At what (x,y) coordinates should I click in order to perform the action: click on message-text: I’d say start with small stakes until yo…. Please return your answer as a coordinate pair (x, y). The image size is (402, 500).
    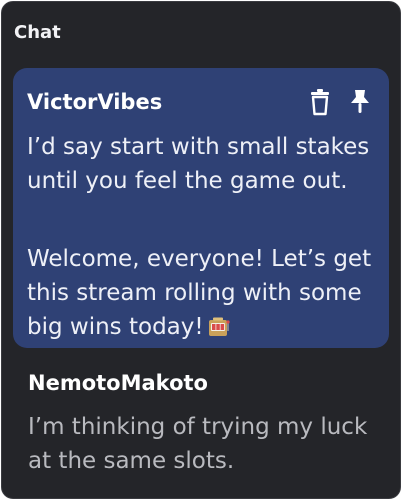
    Looking at the image, I should click on (198, 164).